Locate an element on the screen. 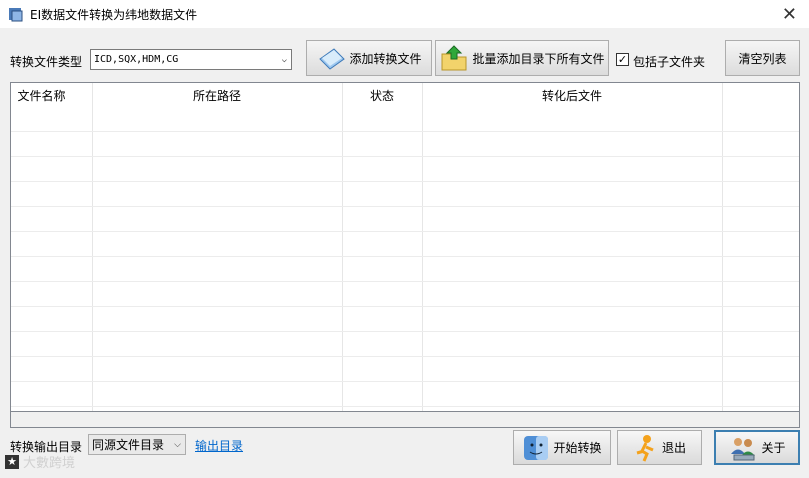 The image size is (809, 478). include-subfolders-label: 包括子文件夹 is located at coordinates (669, 62).